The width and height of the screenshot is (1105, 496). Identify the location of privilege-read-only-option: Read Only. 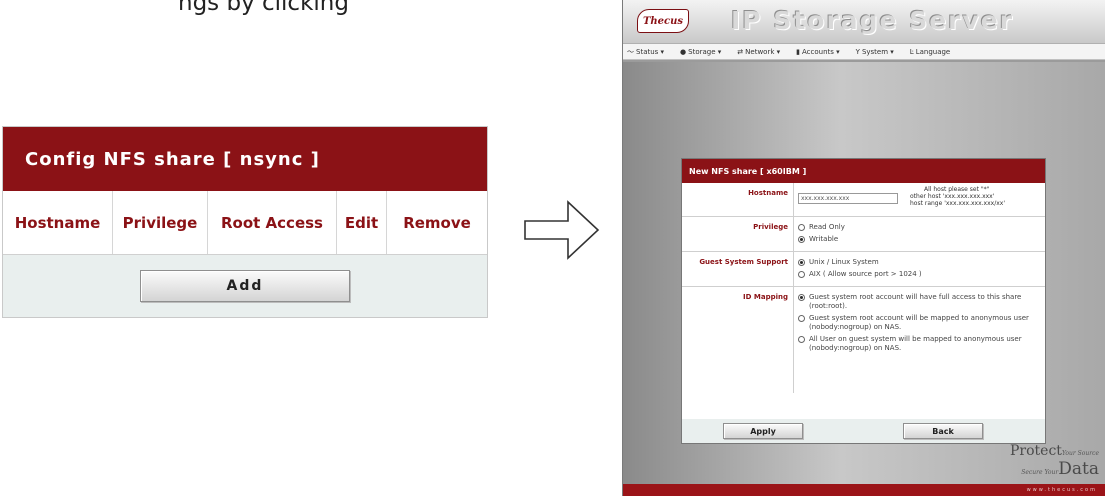
(919, 227).